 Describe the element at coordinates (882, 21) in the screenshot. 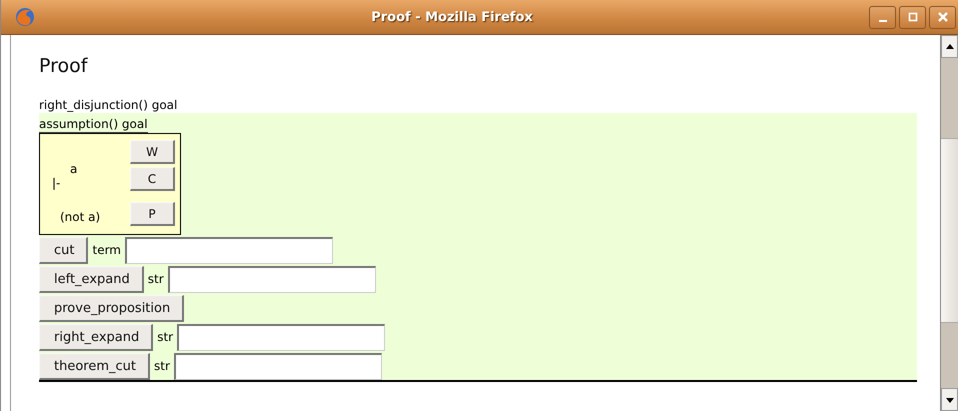

I see `minimize-icon` at that location.